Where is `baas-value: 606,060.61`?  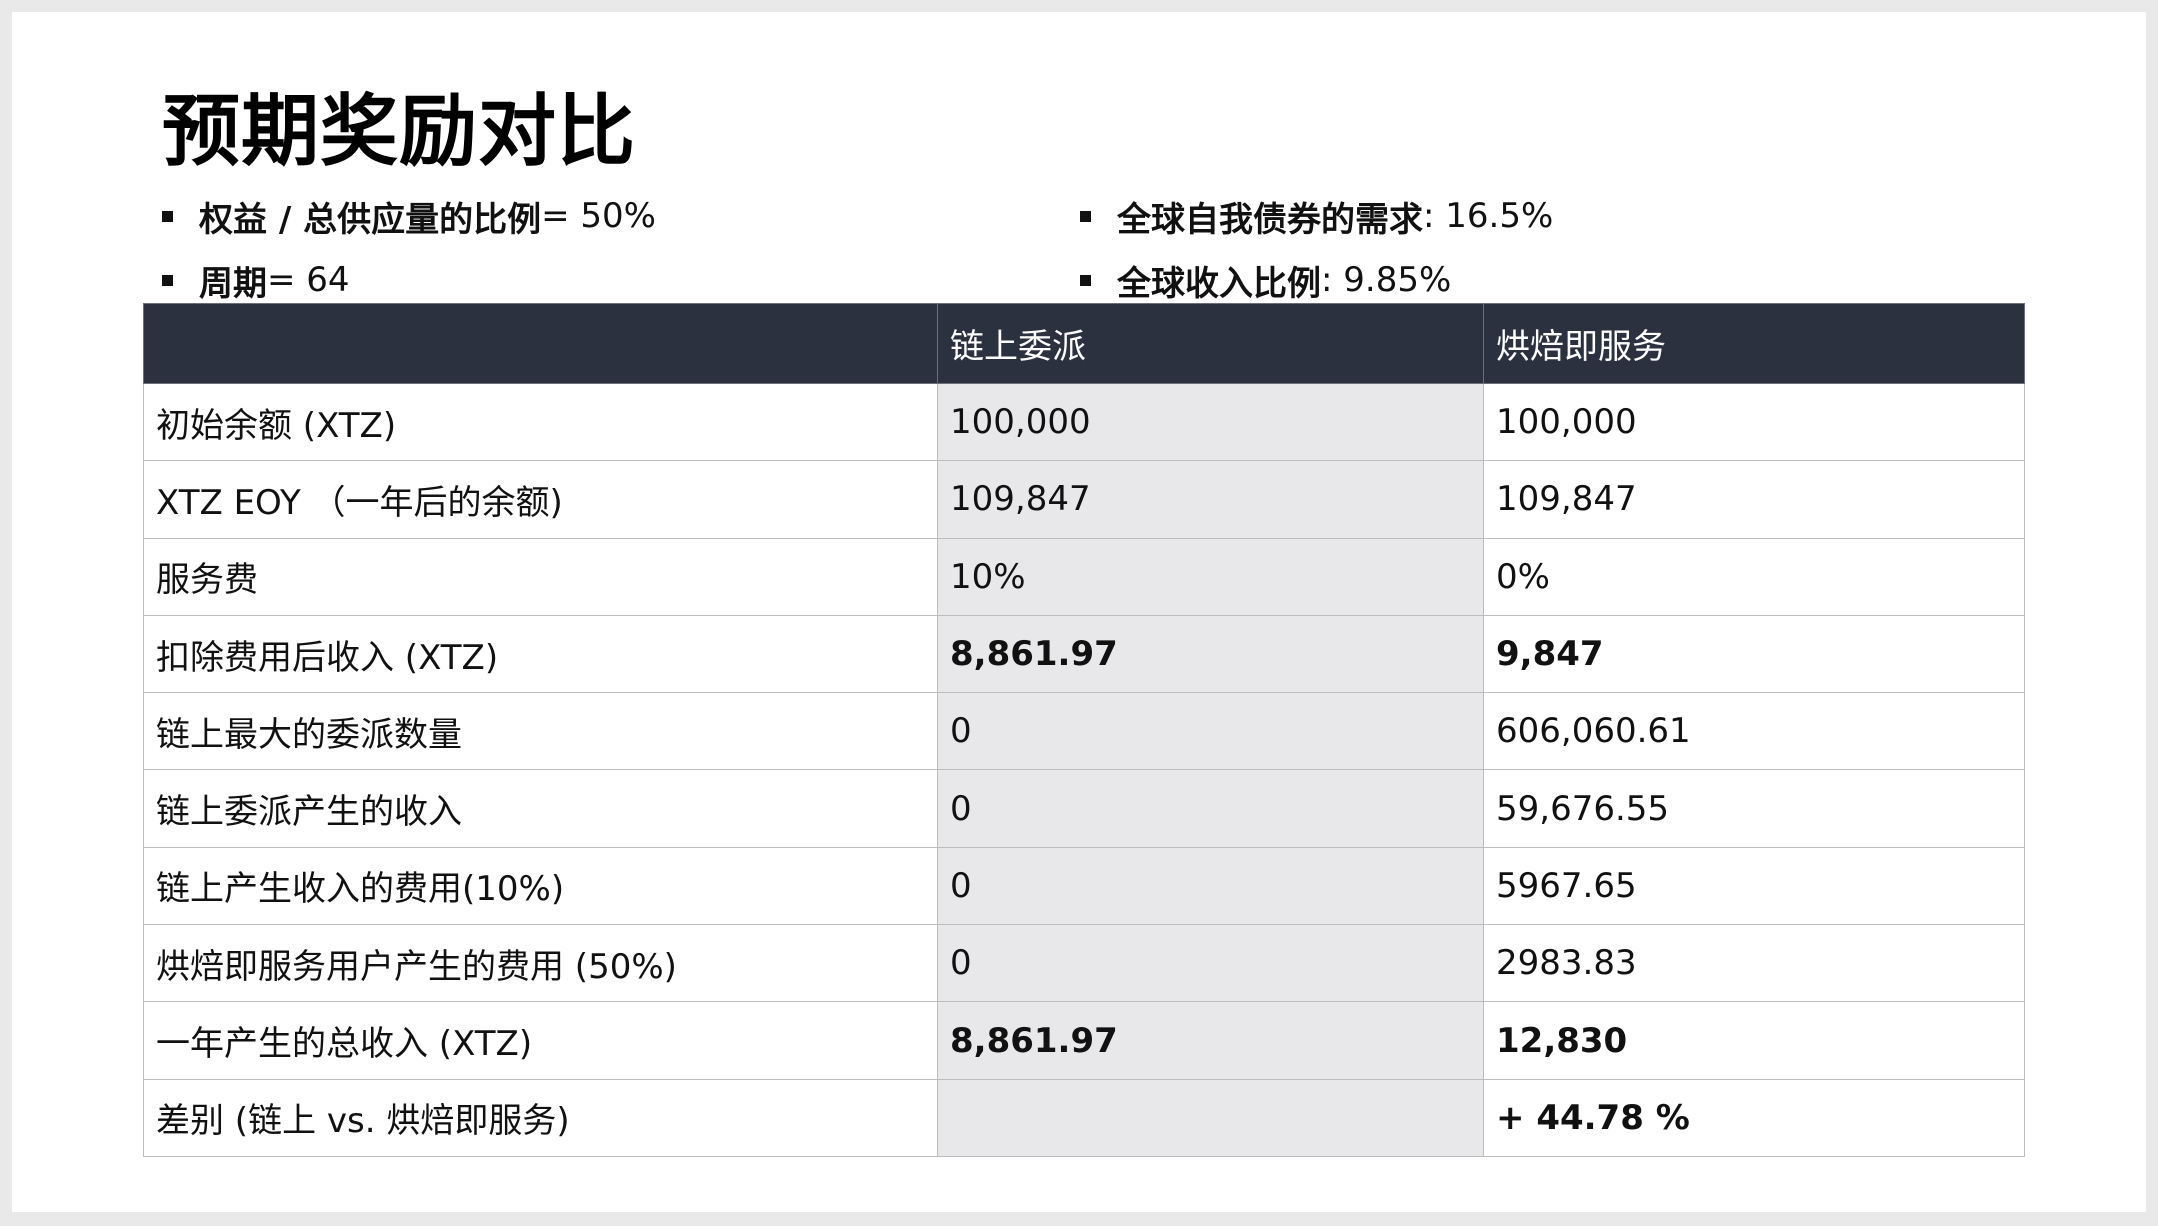 baas-value: 606,060.61 is located at coordinates (1754, 731).